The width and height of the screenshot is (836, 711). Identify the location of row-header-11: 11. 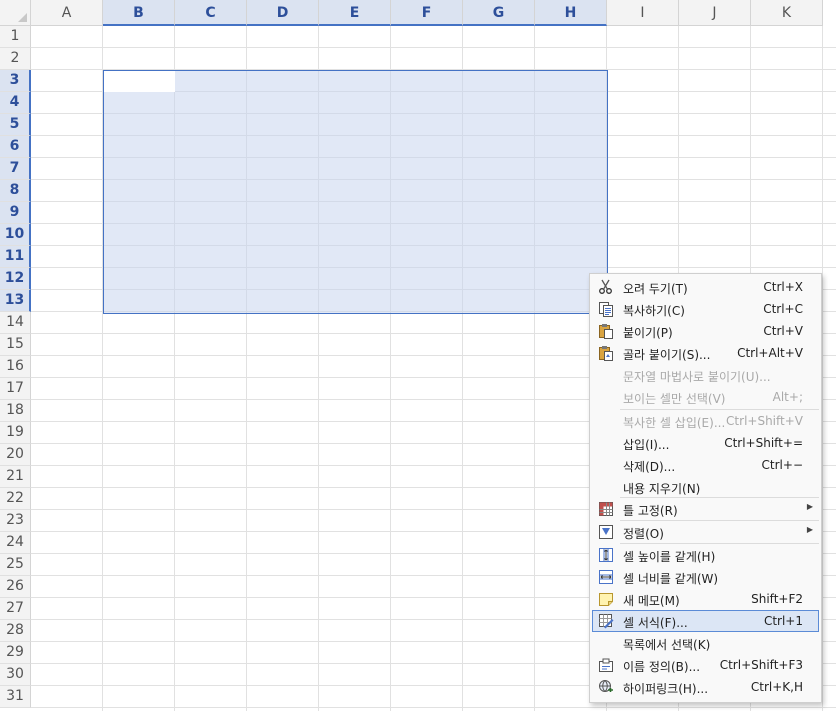
(15, 257).